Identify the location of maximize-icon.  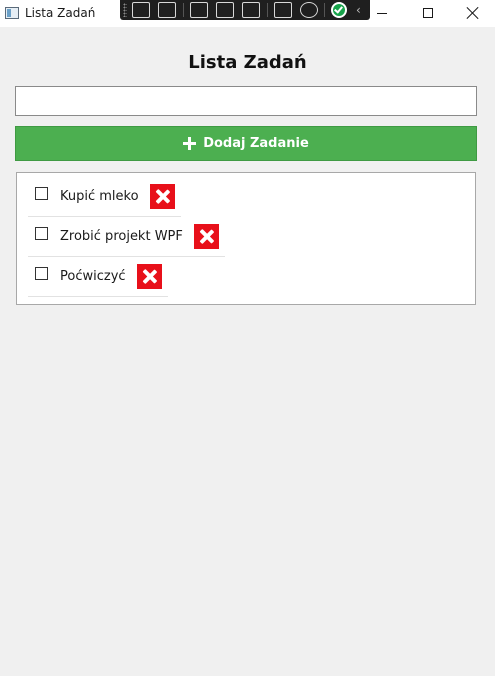
(428, 13).